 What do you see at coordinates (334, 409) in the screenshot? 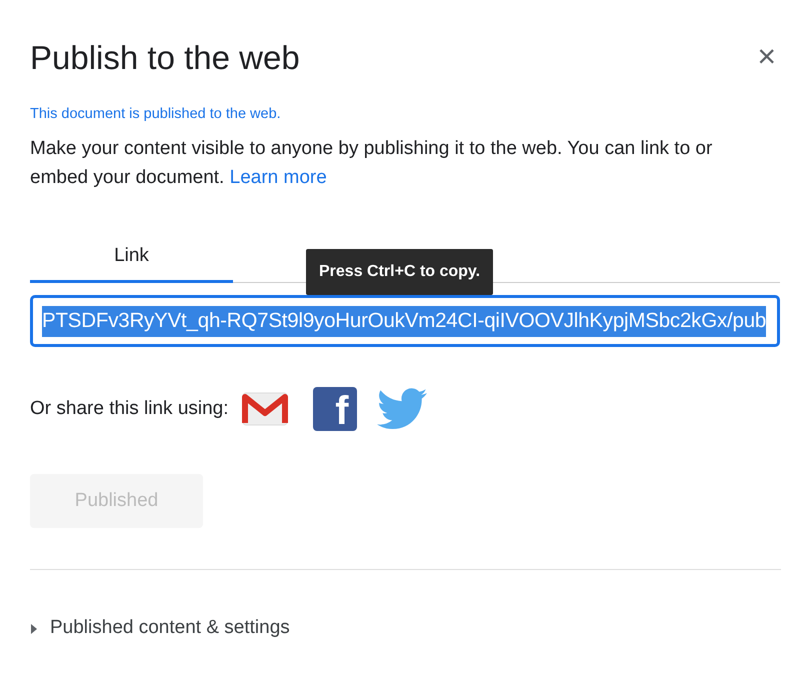
I see `square-icon: f` at bounding box center [334, 409].